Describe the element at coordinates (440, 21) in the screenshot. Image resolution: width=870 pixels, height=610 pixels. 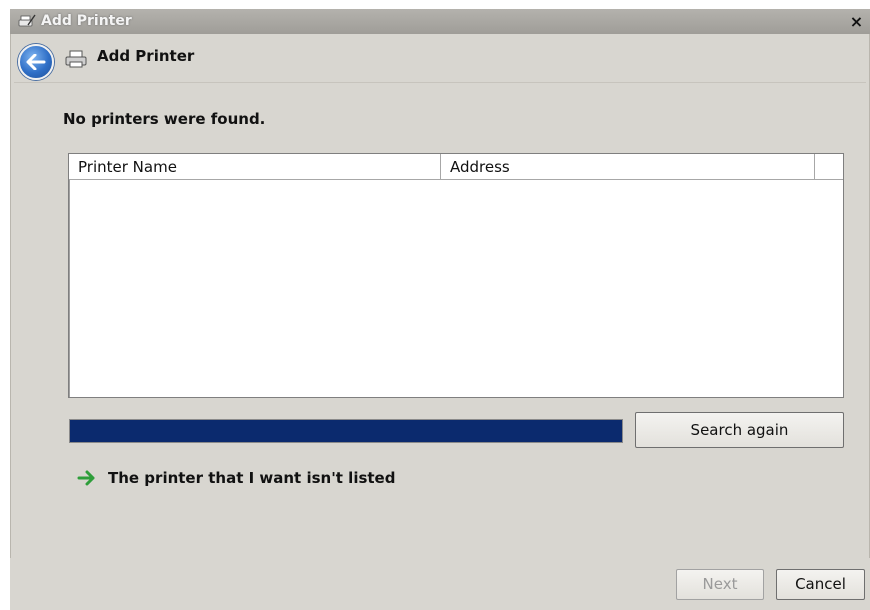
I see `title-bar: Add Printer ×` at that location.